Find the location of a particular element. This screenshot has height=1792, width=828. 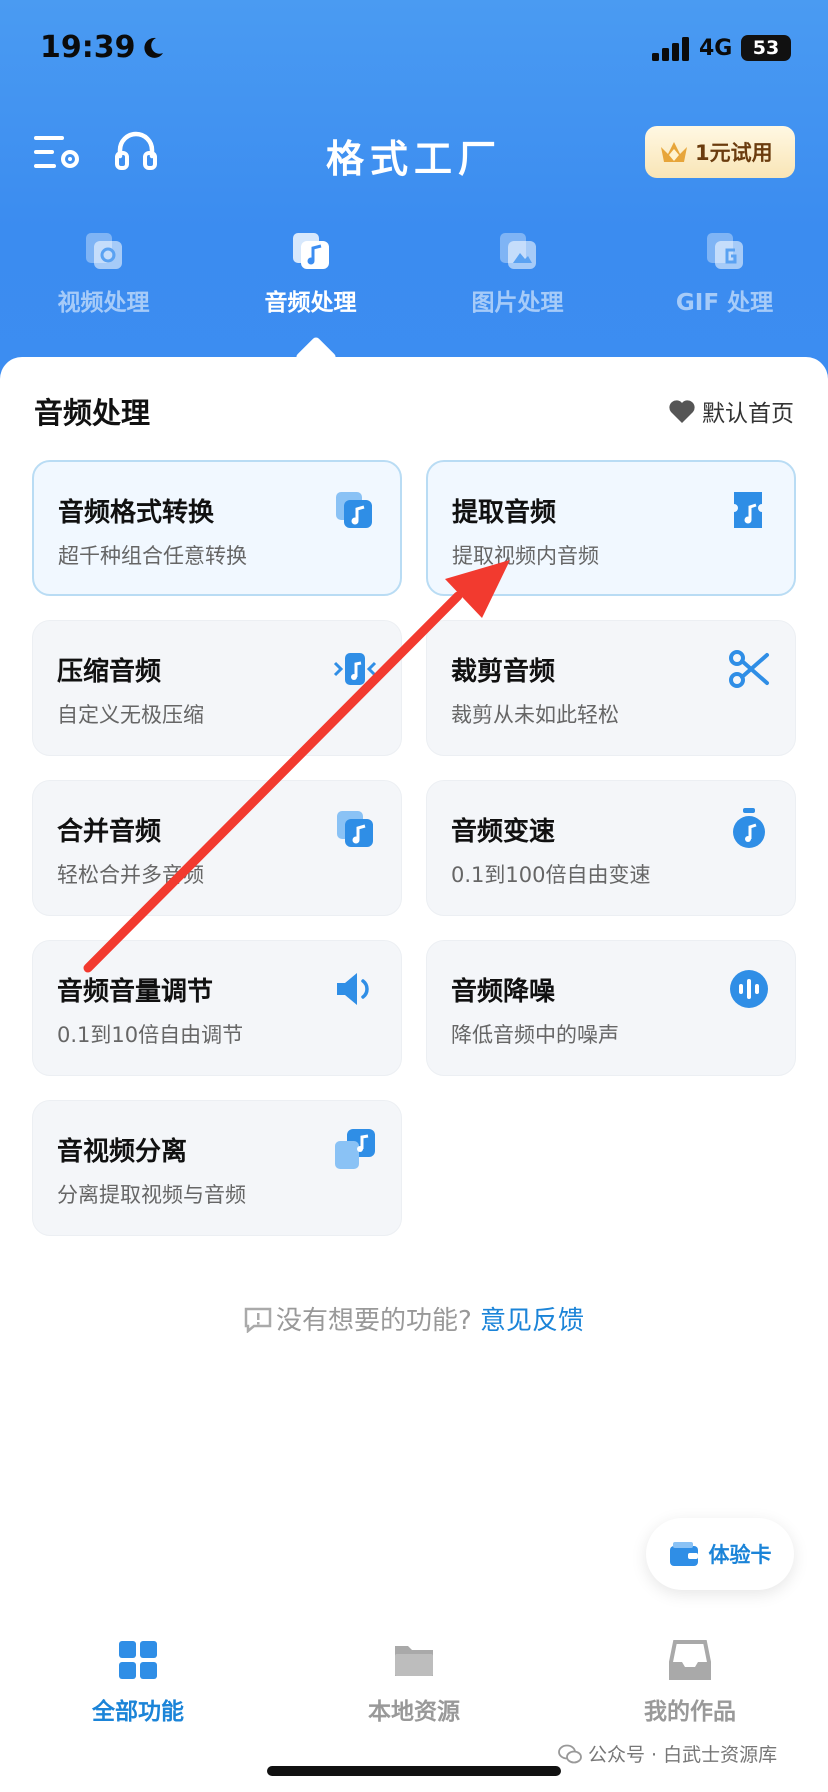

status-bar: 19:39 4G 53 is located at coordinates (414, 50).